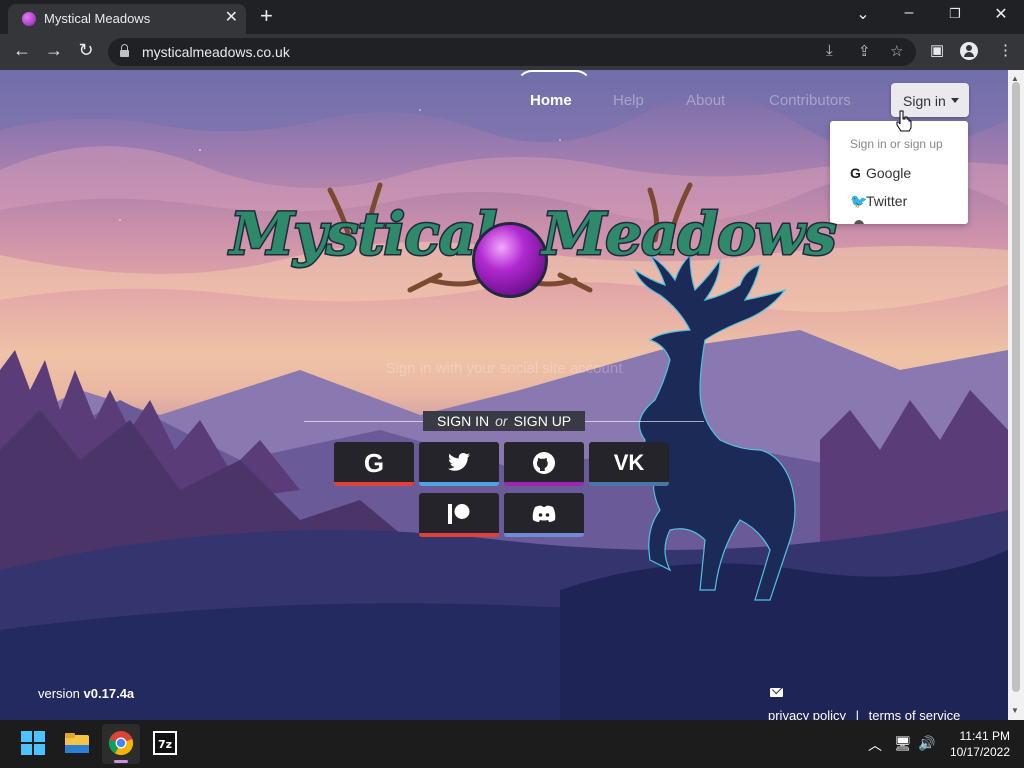 Image resolution: width=1024 pixels, height=768 pixels. I want to click on mail-icon, so click(776, 692).